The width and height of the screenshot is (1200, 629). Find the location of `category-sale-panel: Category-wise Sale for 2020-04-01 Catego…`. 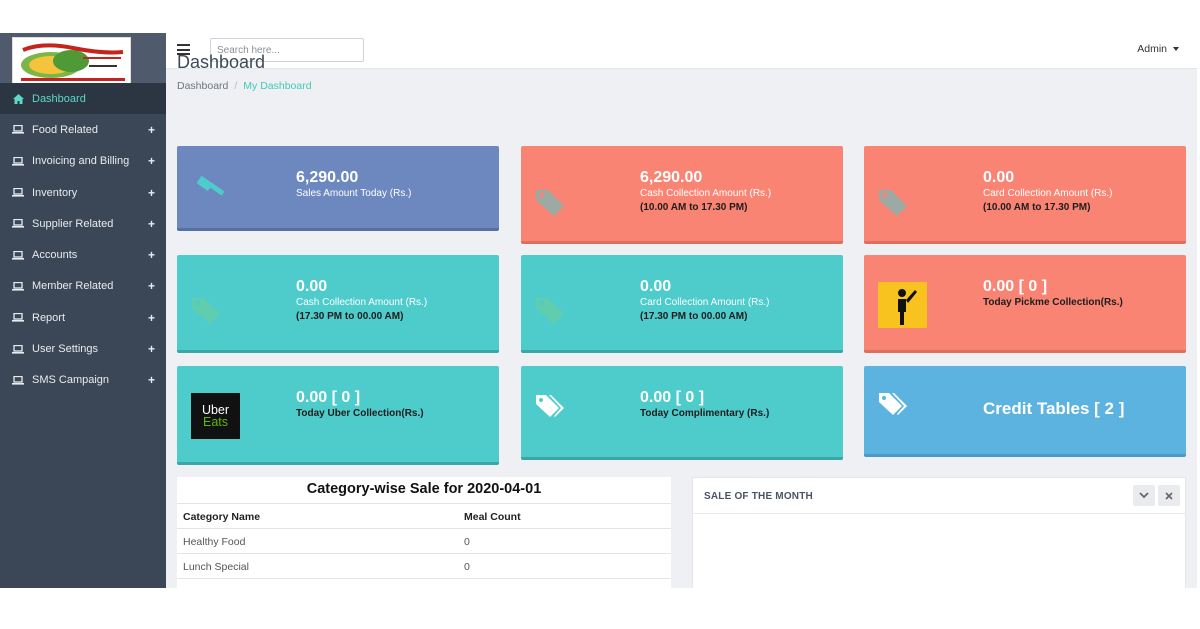

category-sale-panel: Category-wise Sale for 2020-04-01 Catego… is located at coordinates (424, 537).